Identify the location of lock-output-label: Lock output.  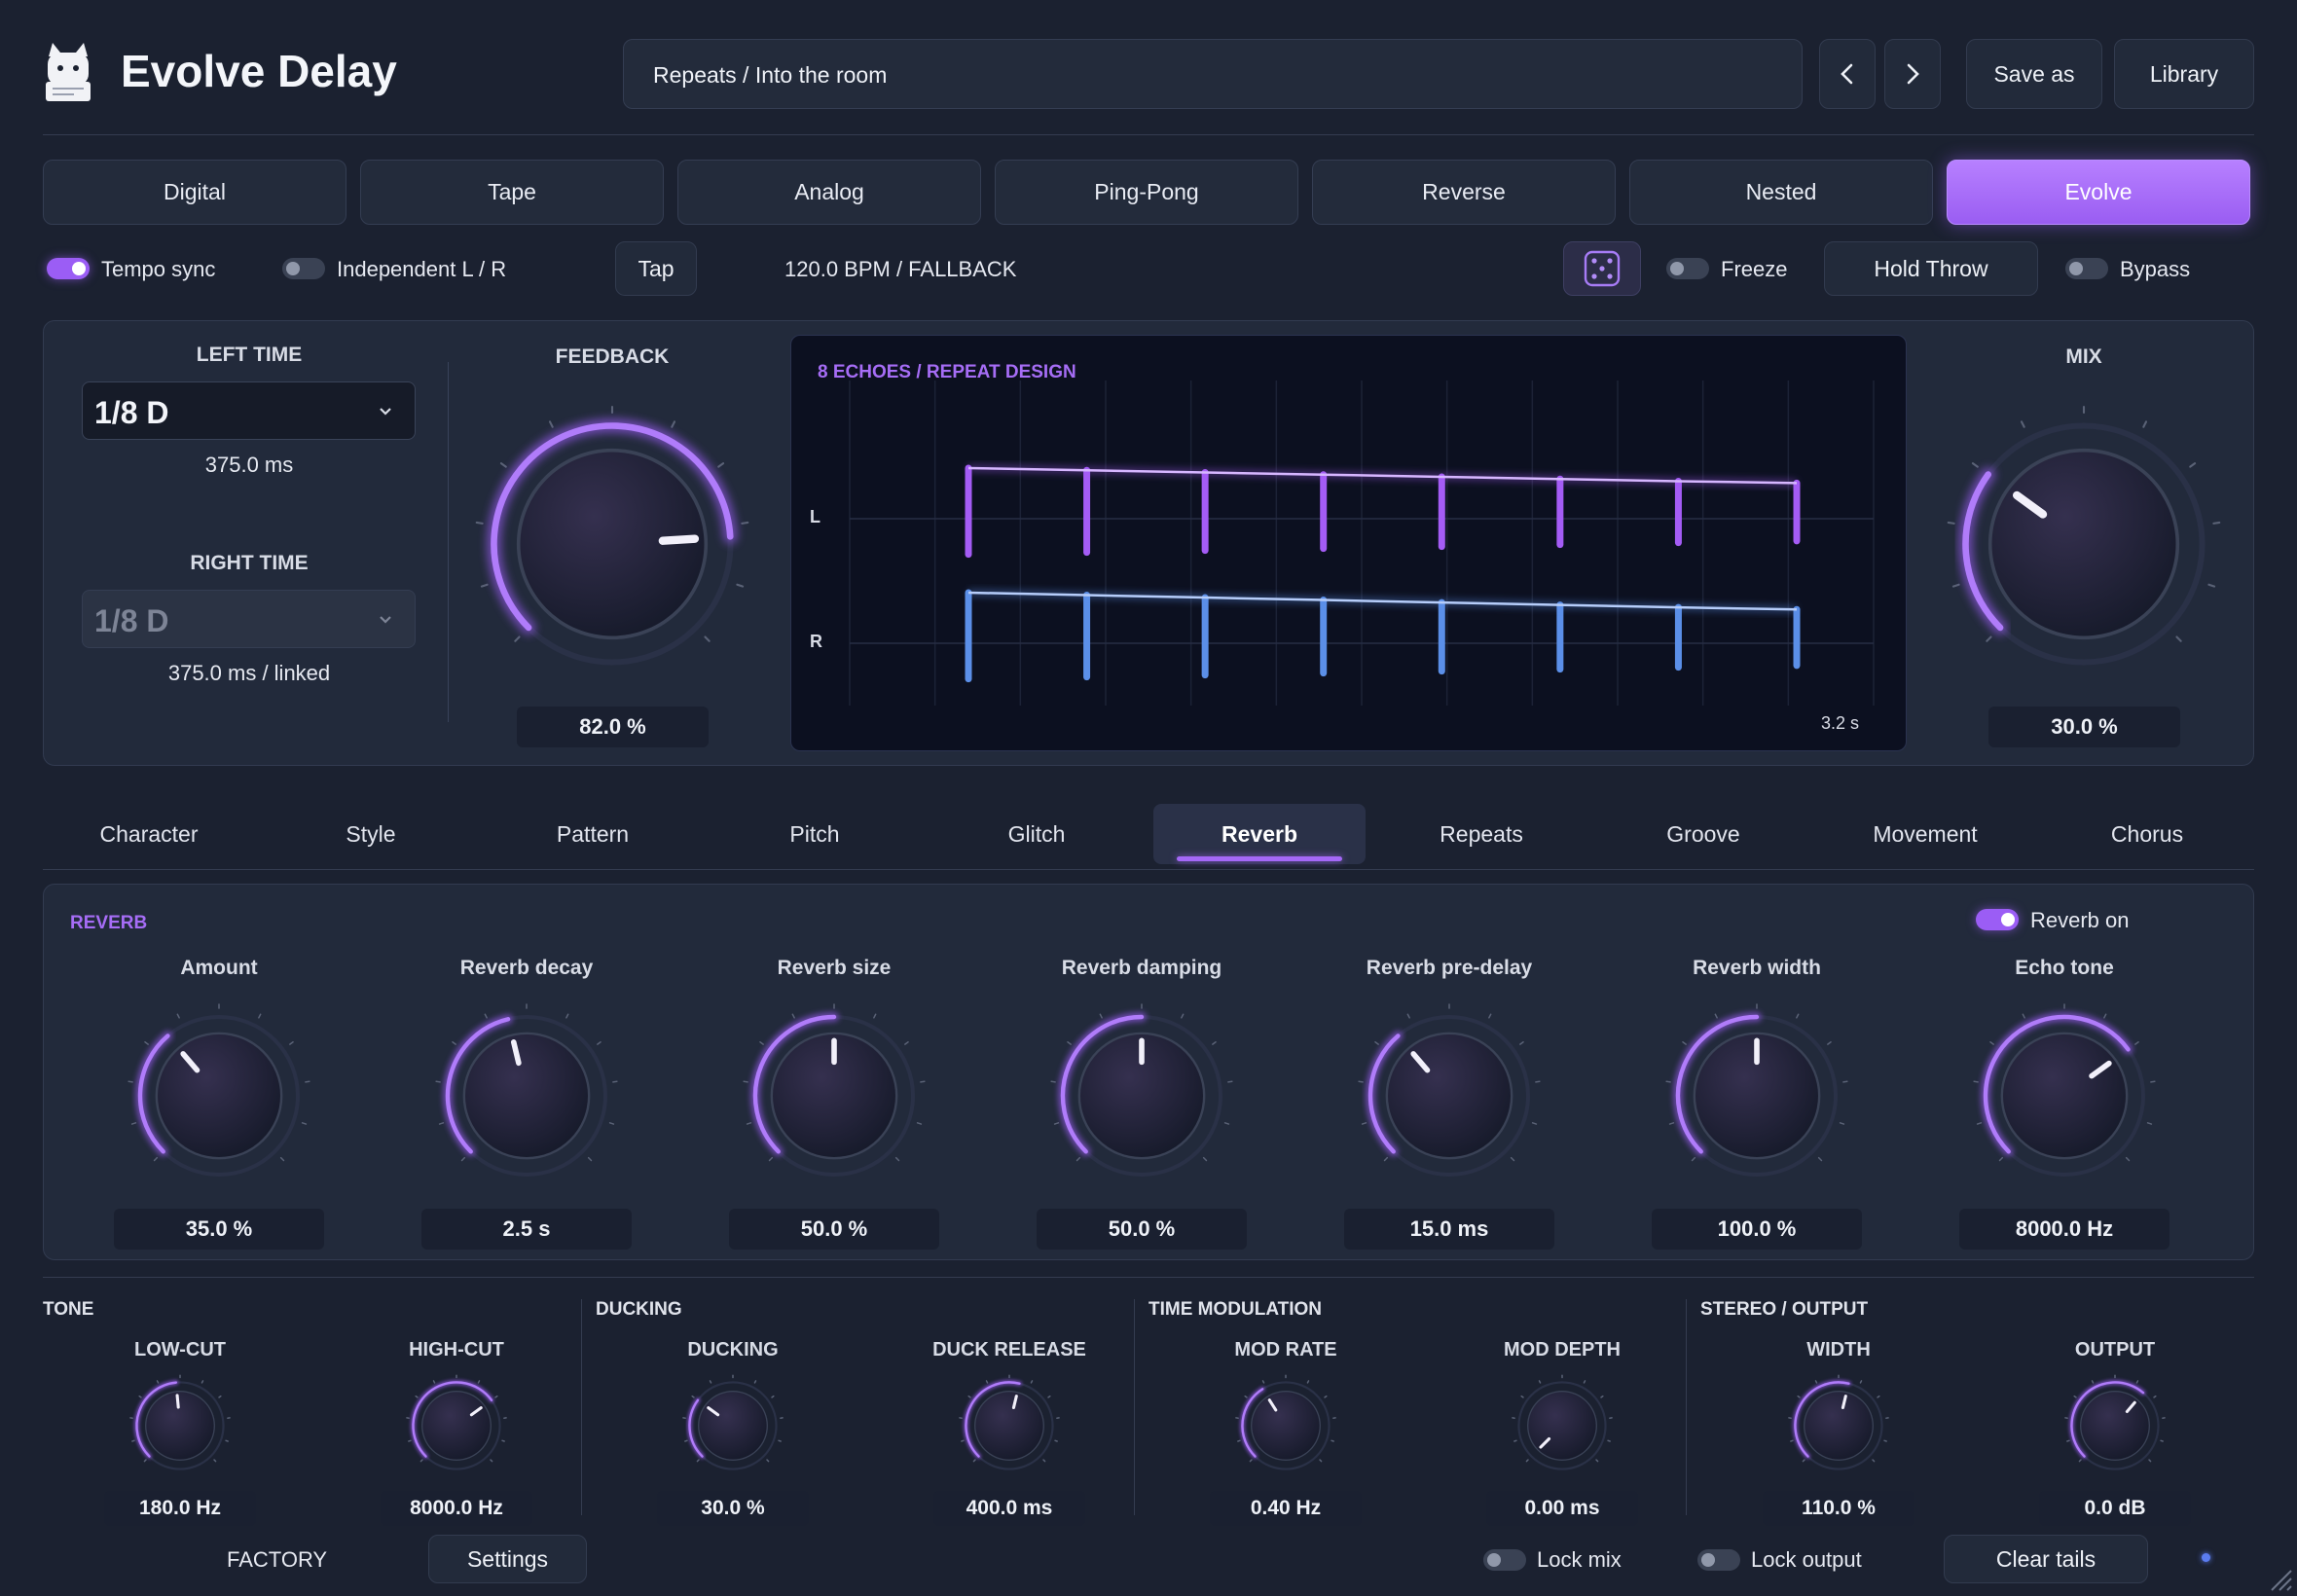
(1806, 1559).